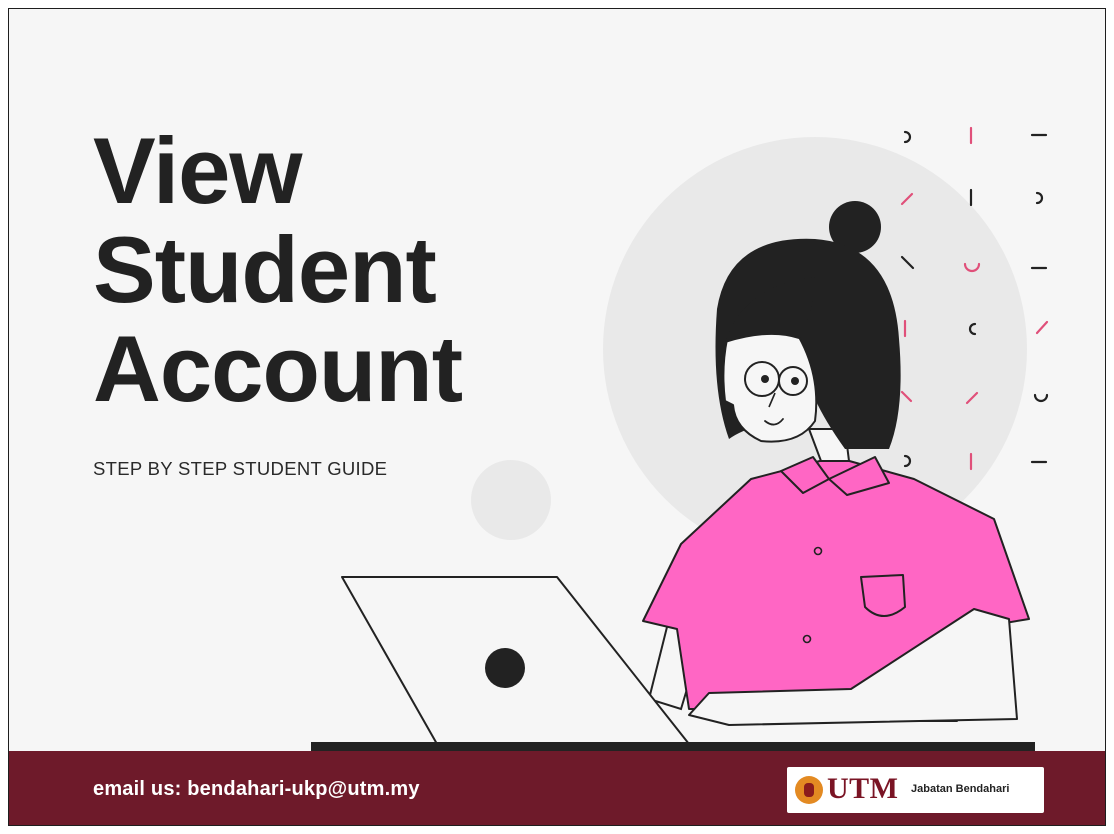  I want to click on page-title: View Student Account, so click(278, 269).